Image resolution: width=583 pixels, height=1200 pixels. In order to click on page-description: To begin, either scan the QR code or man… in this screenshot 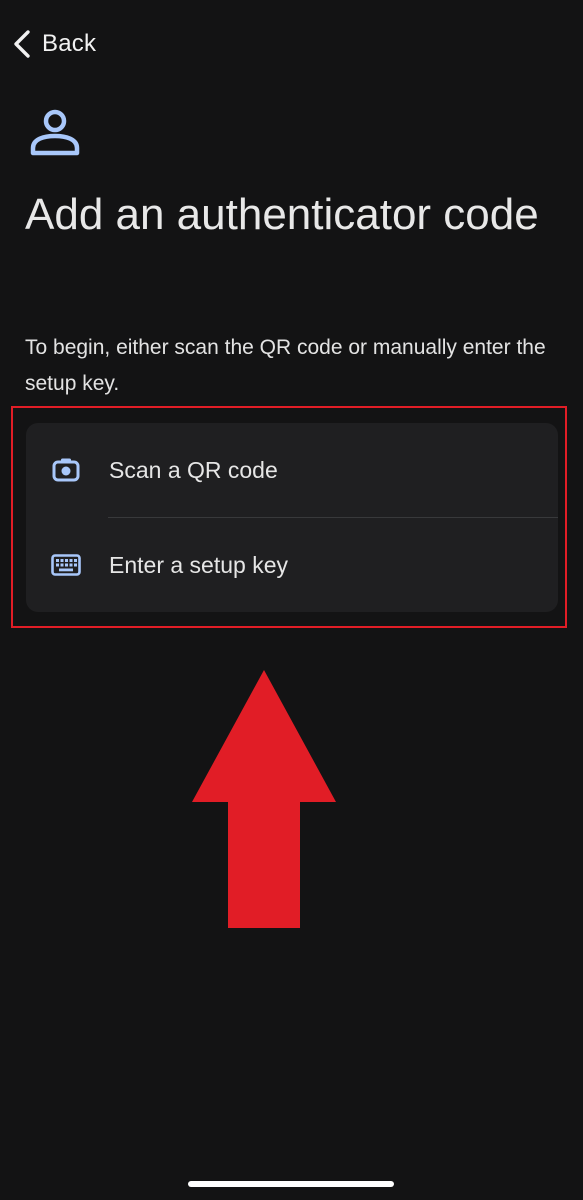, I will do `click(285, 365)`.